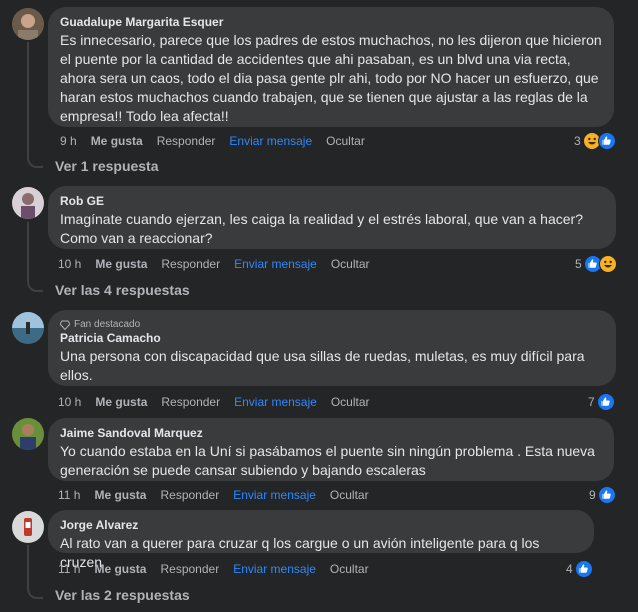  I want to click on reaction-count: 7, so click(591, 402).